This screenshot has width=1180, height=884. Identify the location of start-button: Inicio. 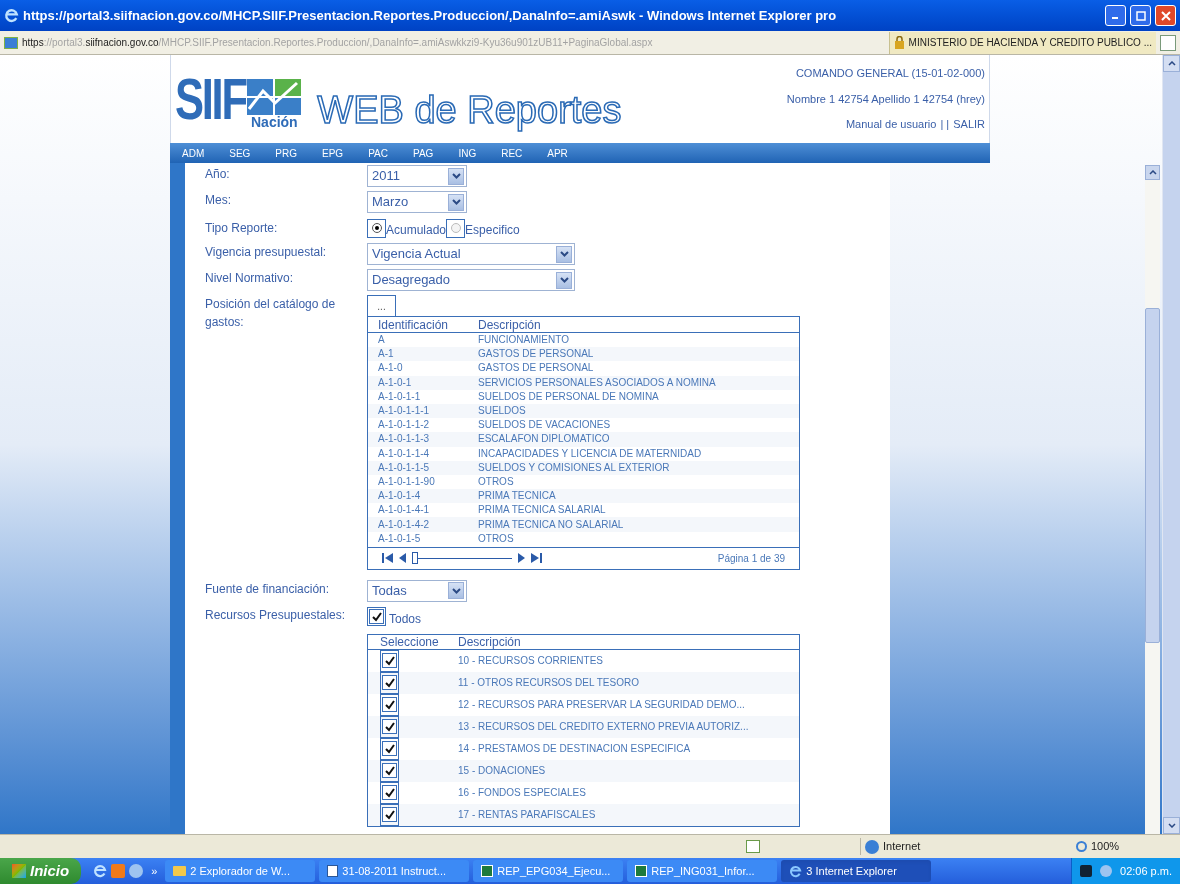
(41, 871).